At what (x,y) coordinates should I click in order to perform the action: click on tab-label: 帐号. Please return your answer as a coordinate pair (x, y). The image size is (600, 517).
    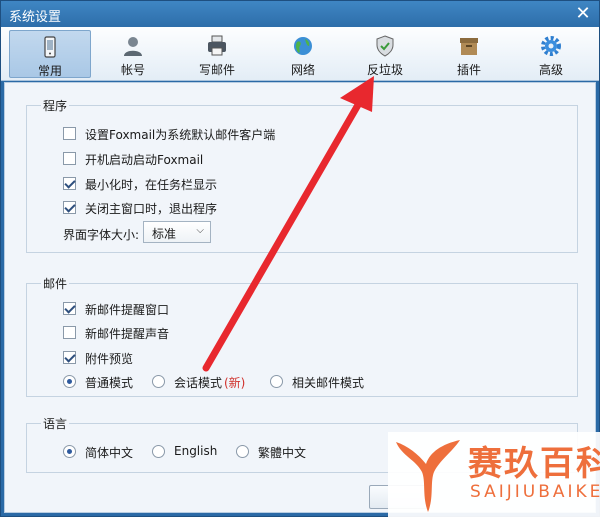
    Looking at the image, I should click on (132, 70).